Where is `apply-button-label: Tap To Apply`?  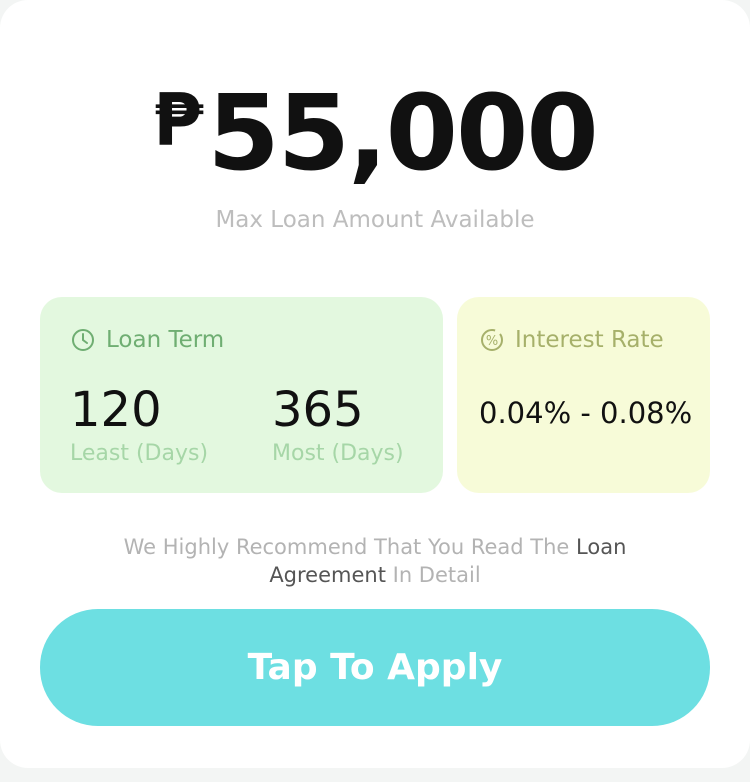
apply-button-label: Tap To Apply is located at coordinates (375, 667).